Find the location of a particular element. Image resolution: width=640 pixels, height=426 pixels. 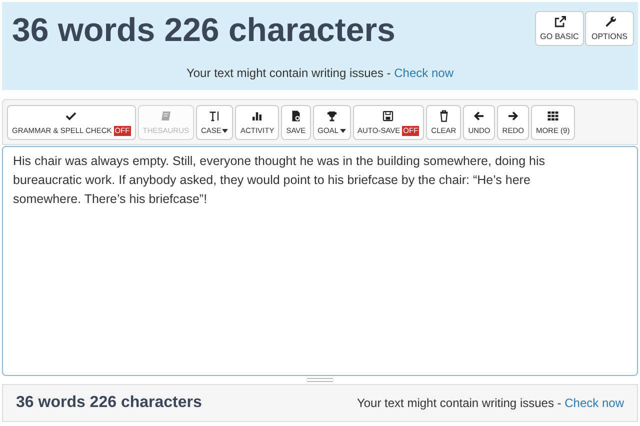

bar-chart-icon is located at coordinates (257, 116).